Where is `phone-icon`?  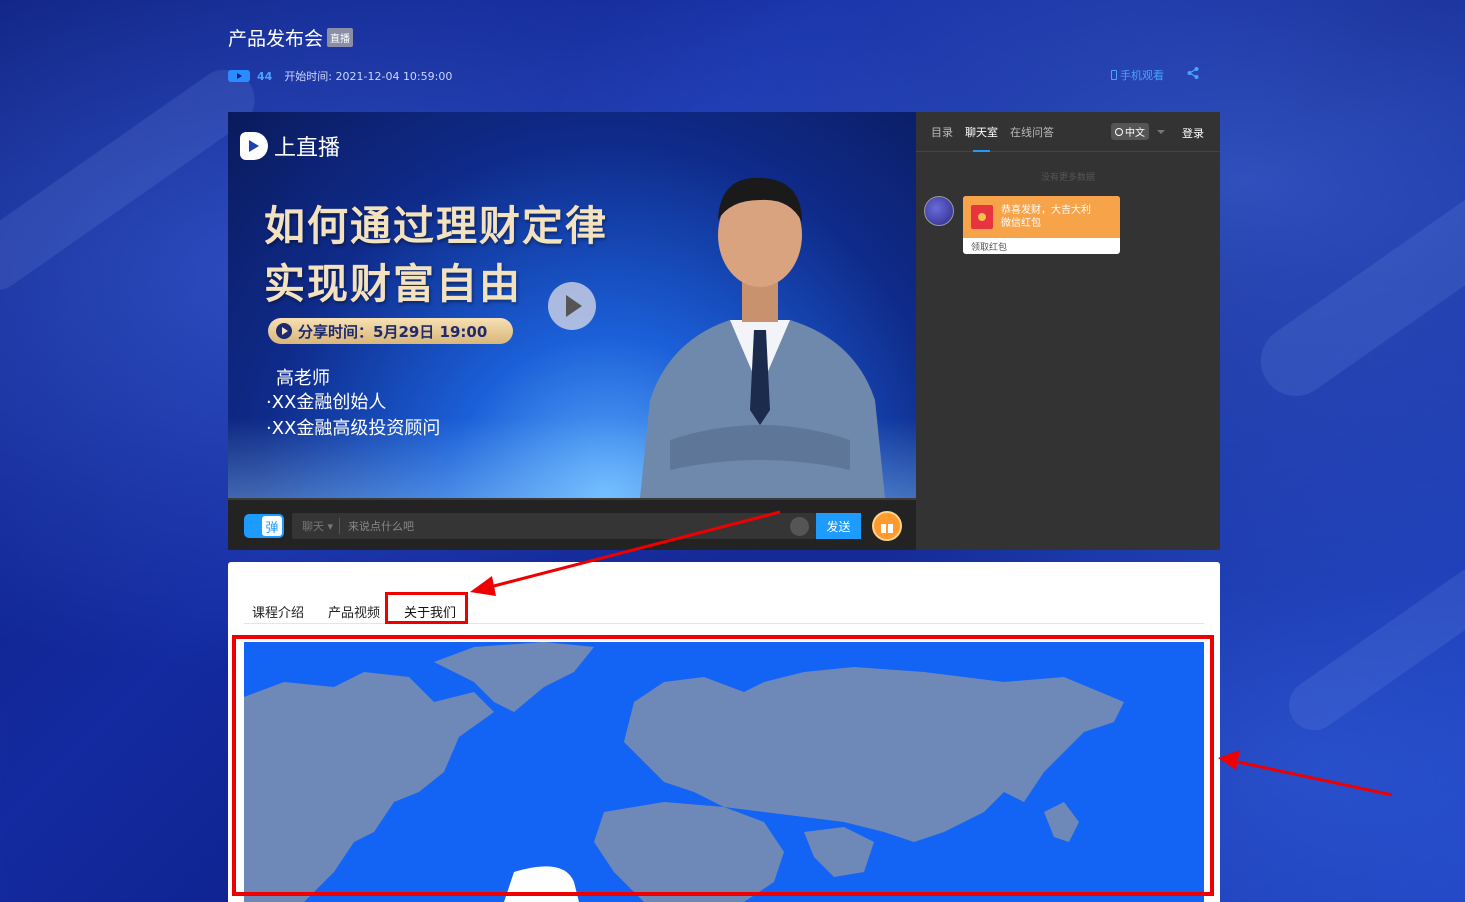
phone-icon is located at coordinates (1114, 75).